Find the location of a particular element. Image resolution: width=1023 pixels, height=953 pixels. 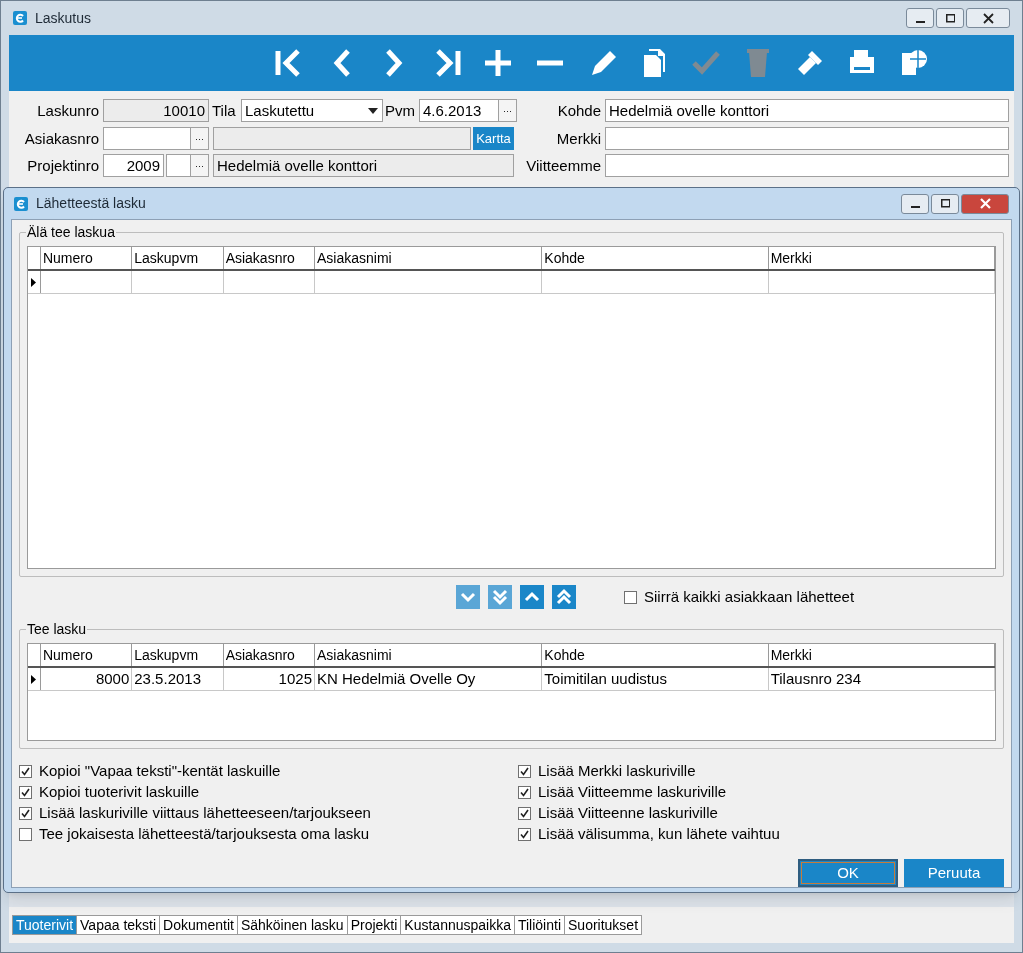

table-cell: 1025 is located at coordinates (269, 679).